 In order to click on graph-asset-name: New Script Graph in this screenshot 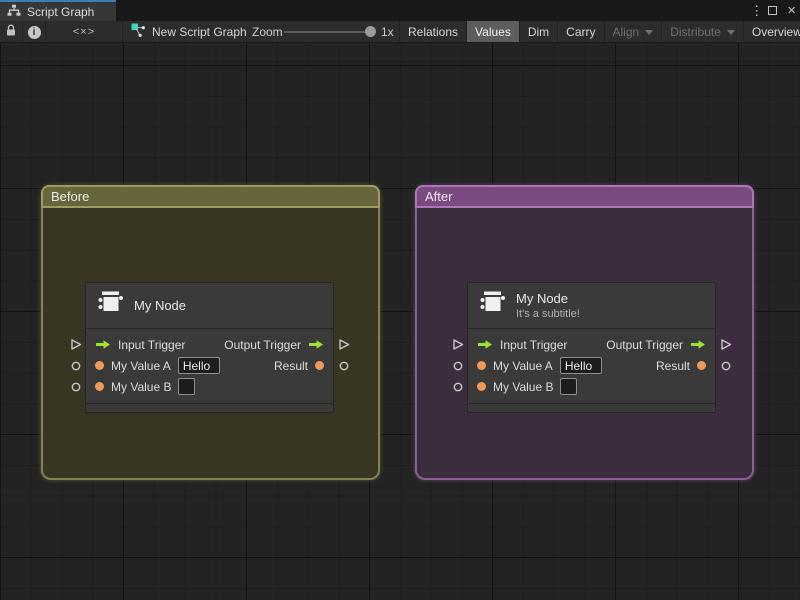, I will do `click(199, 32)`.